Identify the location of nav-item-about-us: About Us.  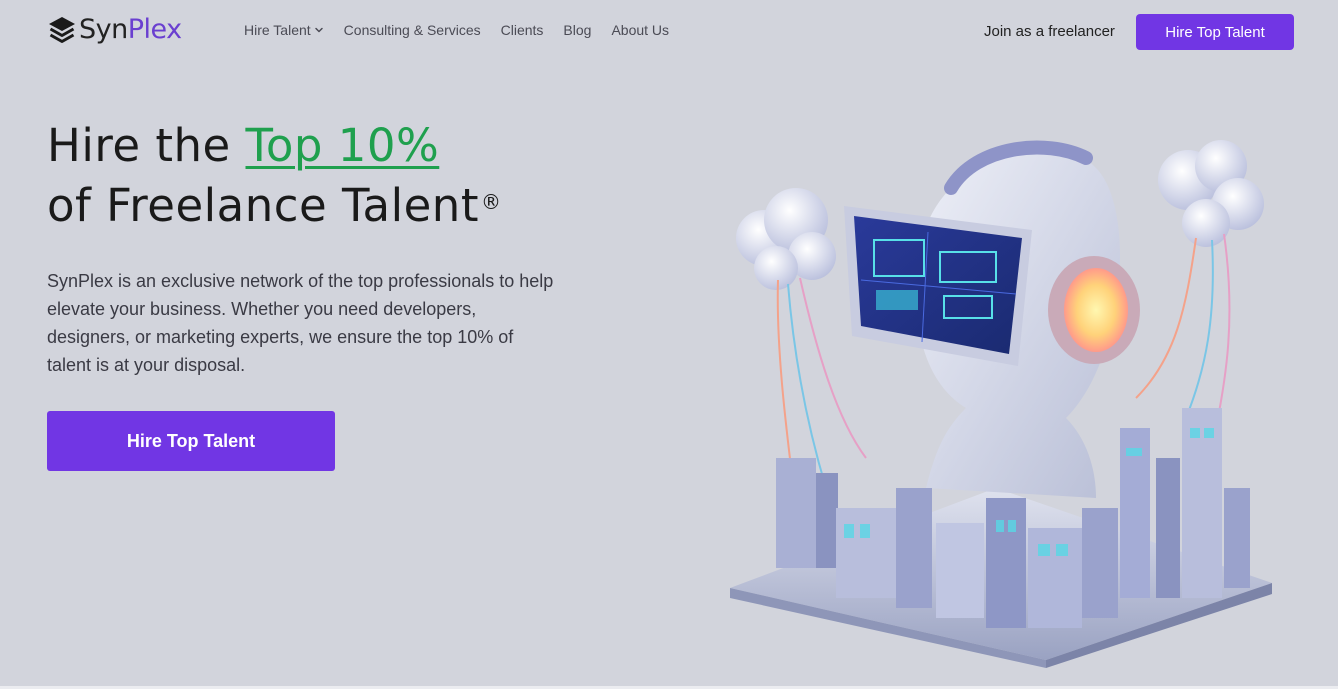
(640, 30).